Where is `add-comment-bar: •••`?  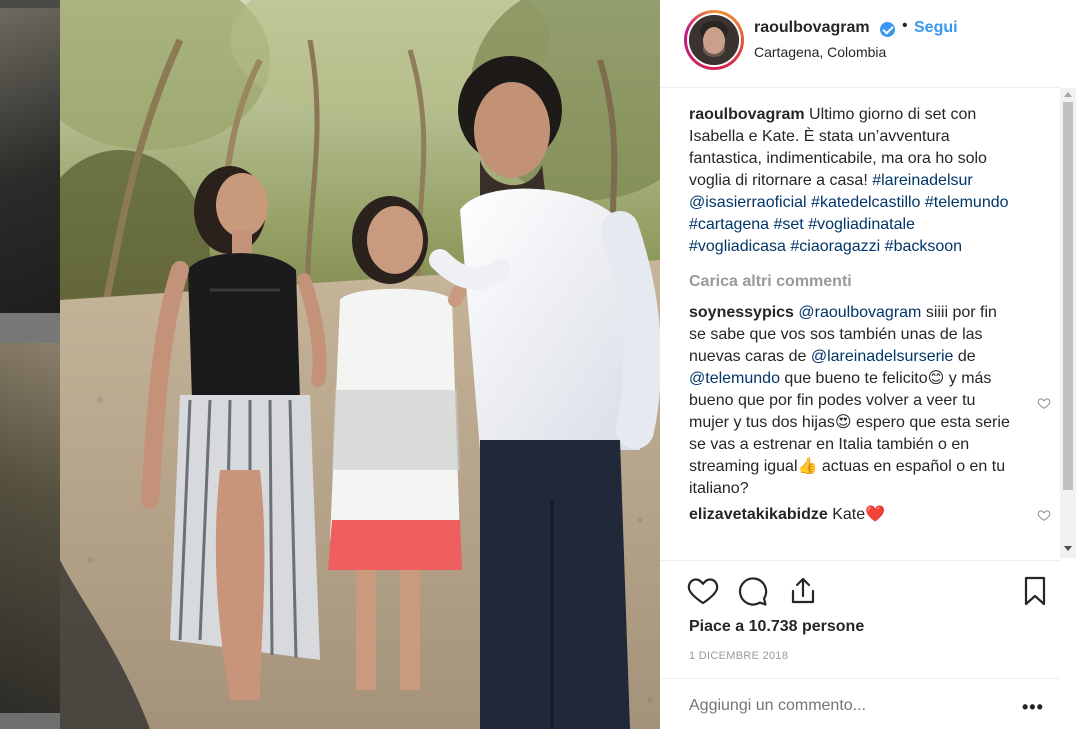 add-comment-bar: ••• is located at coordinates (860, 703).